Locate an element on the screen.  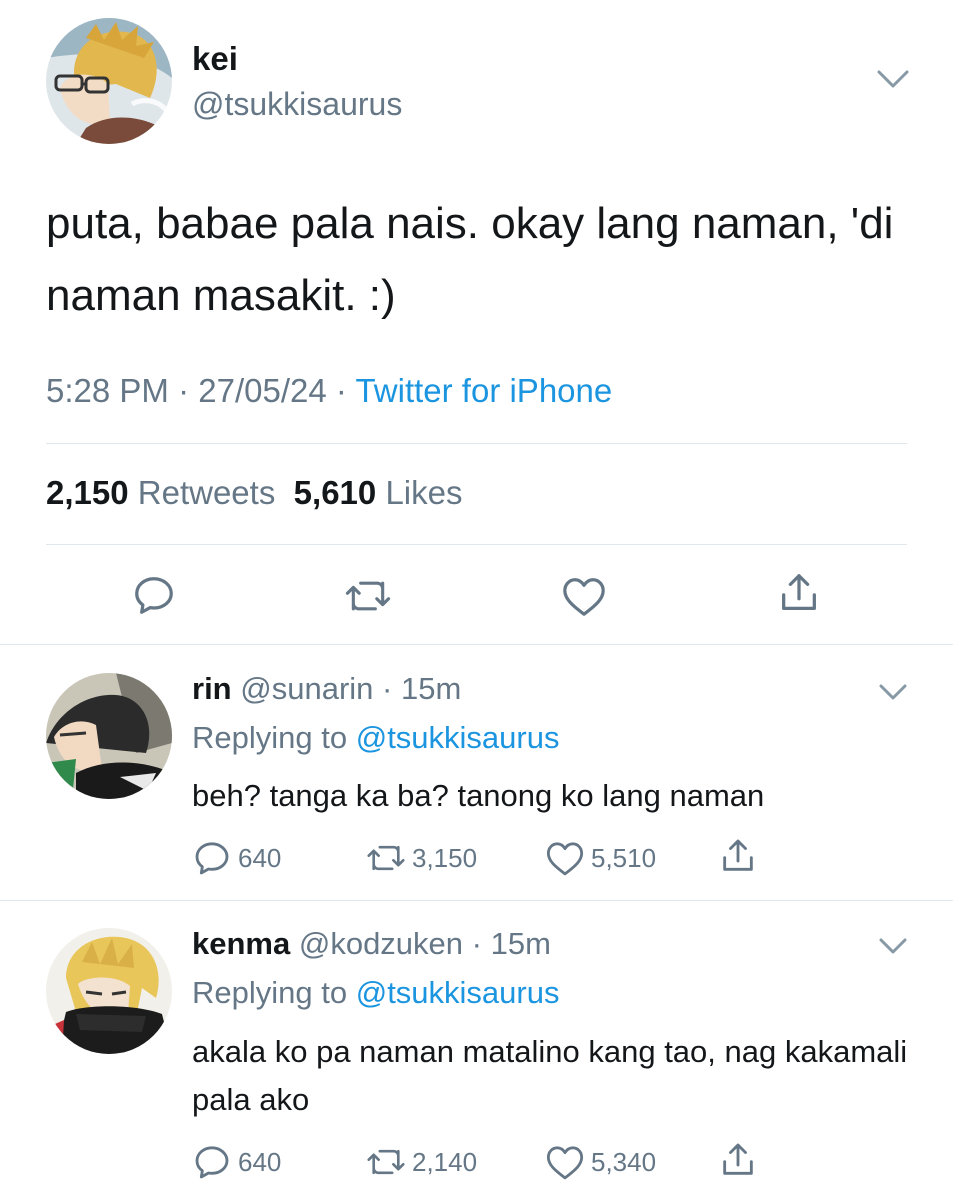
avatar-rin is located at coordinates (109, 736).